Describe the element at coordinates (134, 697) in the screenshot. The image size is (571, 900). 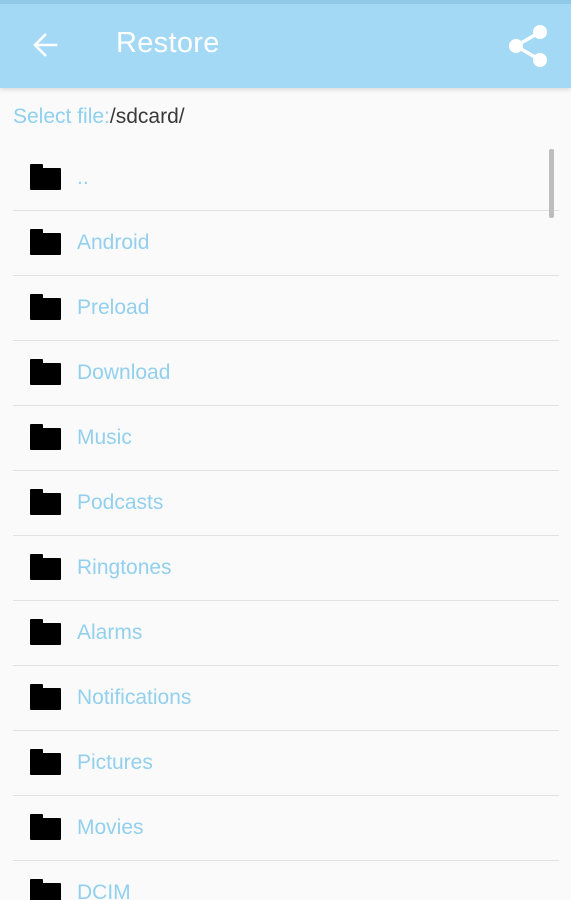
I see `folder-label: Notifications` at that location.